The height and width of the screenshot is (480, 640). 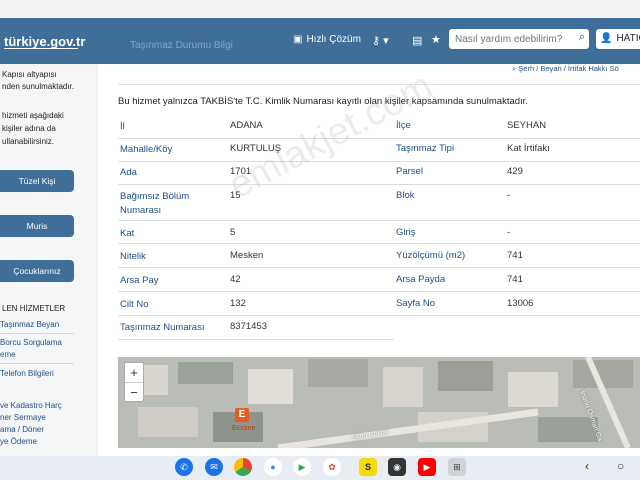 I want to click on detail-label: Nitelik, so click(x=133, y=256).